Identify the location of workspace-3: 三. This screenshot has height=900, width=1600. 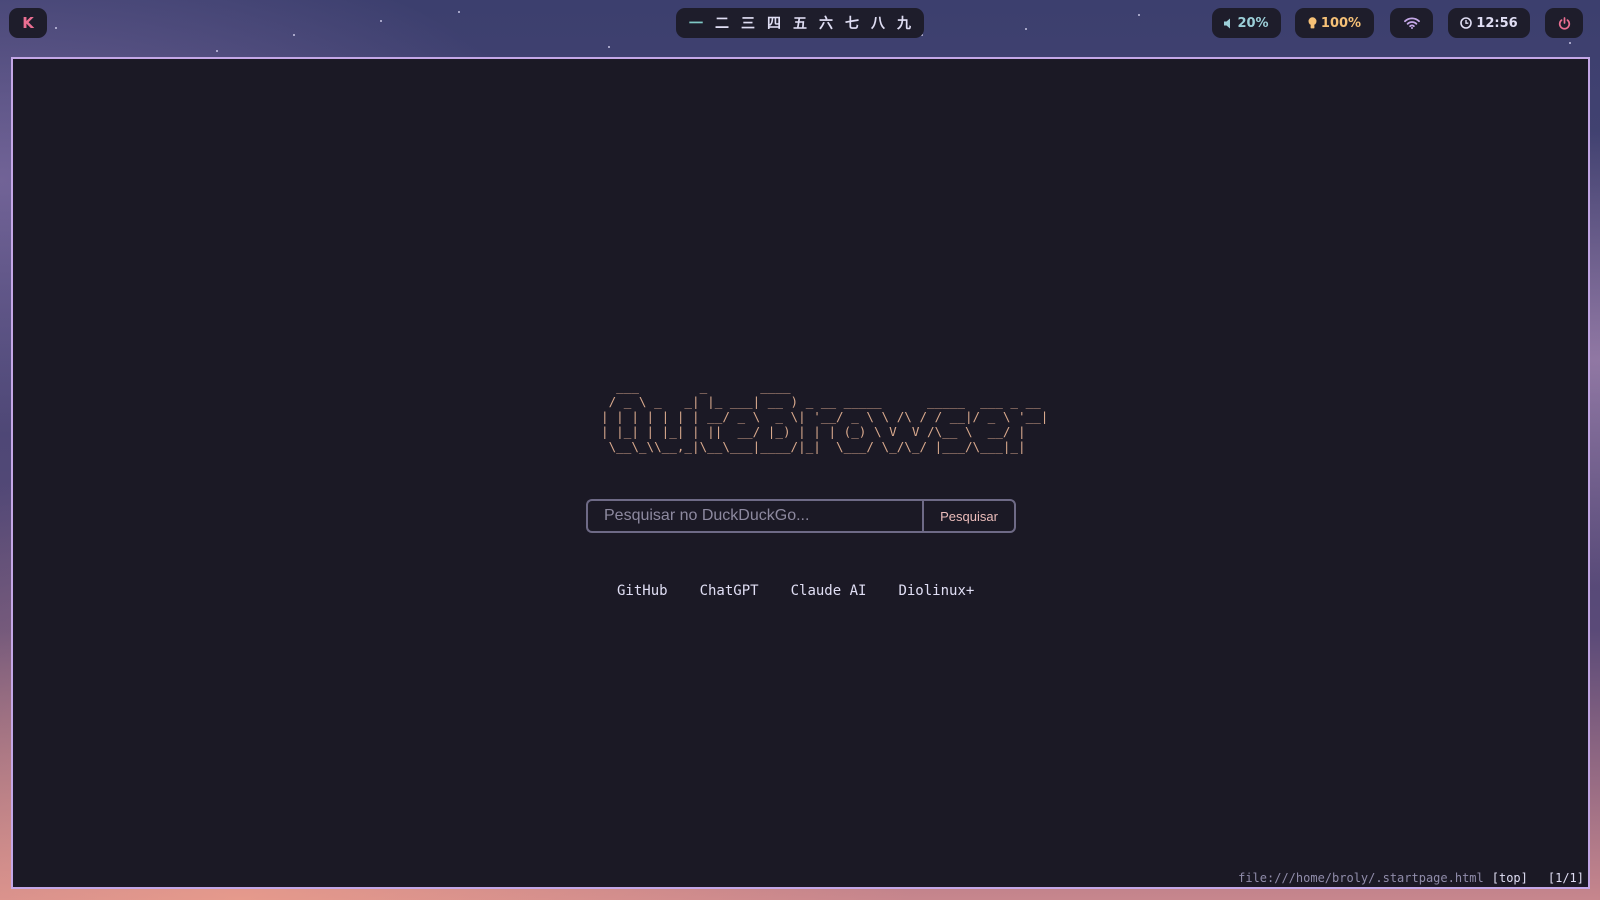
(748, 23).